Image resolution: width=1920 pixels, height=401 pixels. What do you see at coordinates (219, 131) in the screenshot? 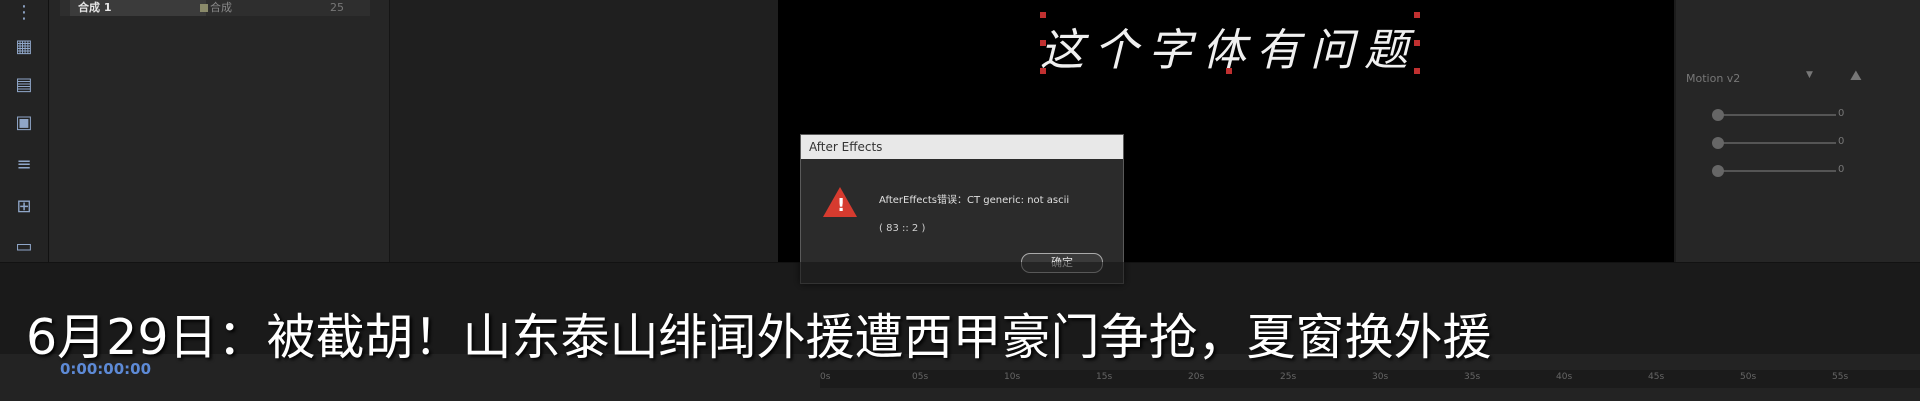
I see `project-panel` at bounding box center [219, 131].